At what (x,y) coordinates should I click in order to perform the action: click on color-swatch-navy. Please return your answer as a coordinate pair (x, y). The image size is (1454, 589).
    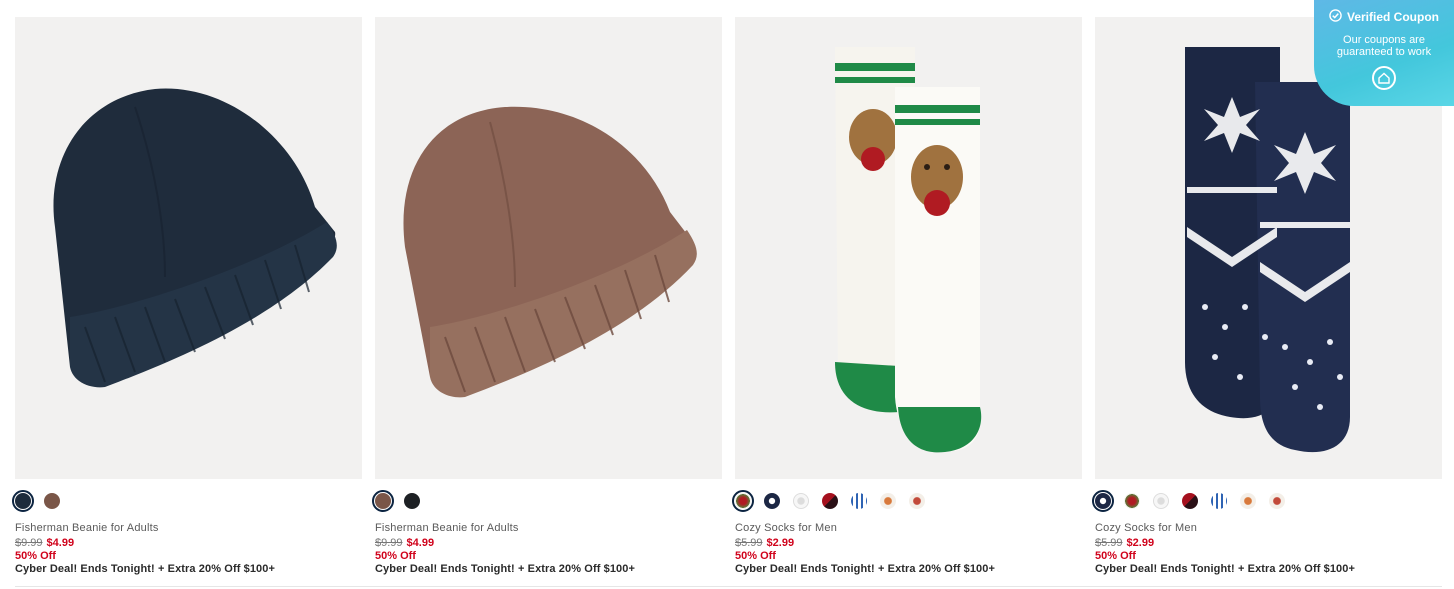
    Looking at the image, I should click on (23, 501).